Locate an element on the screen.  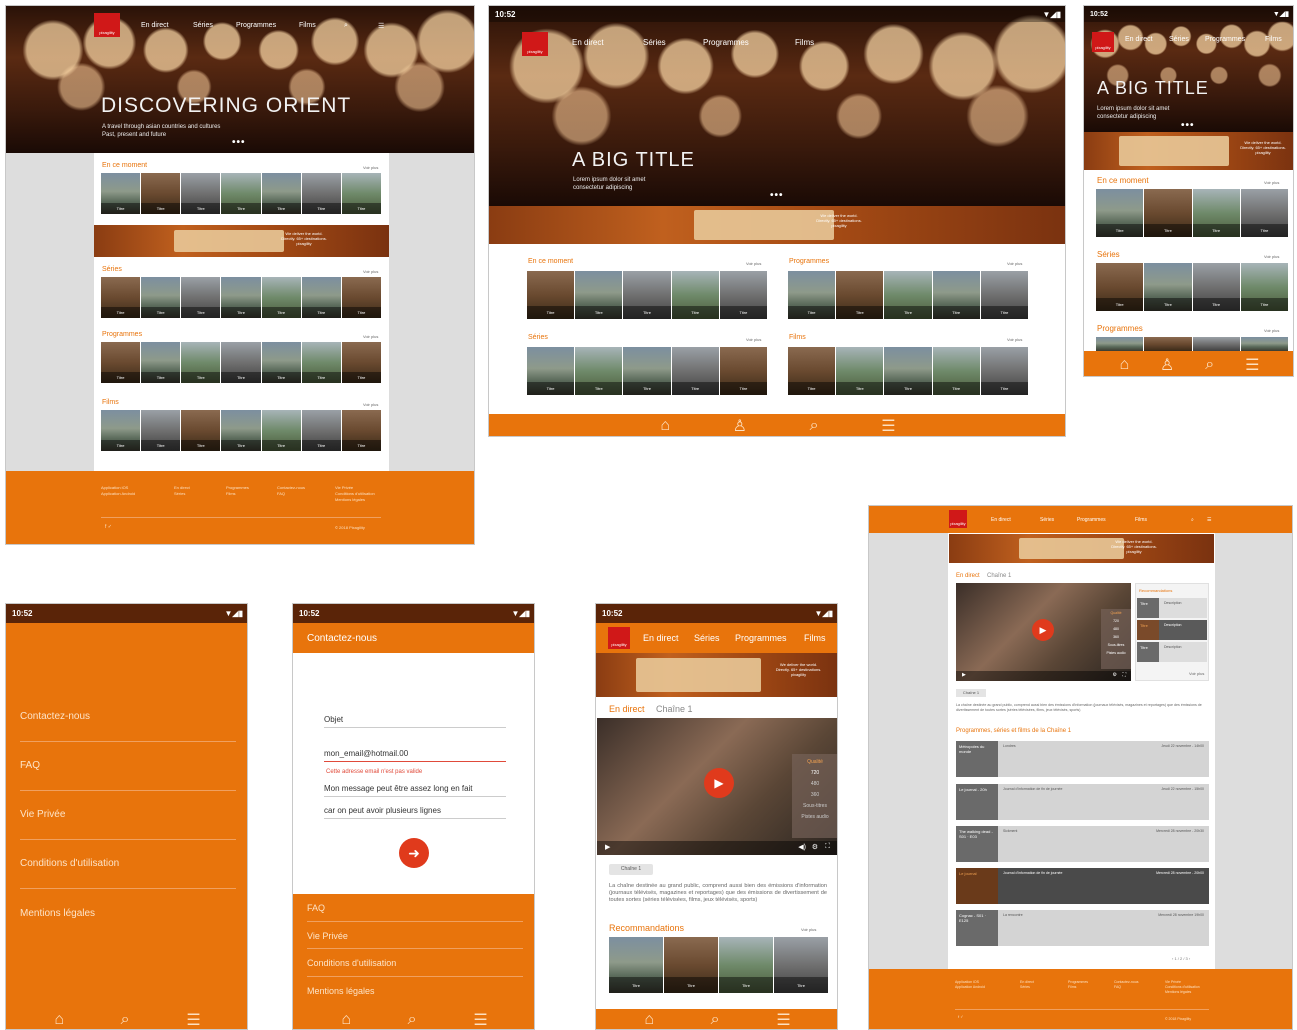
footer-link: Mentions légales is located at coordinates (355, 500).